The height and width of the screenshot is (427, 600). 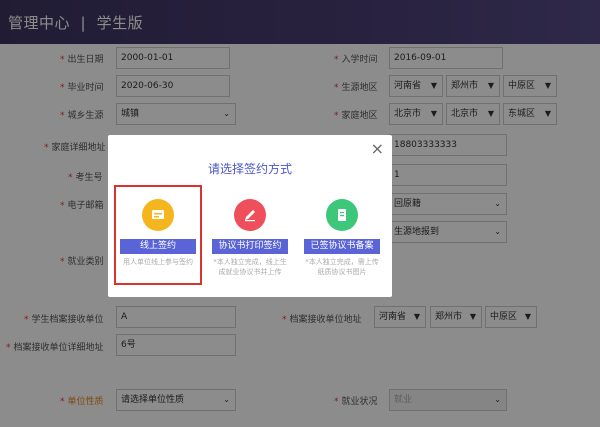 What do you see at coordinates (377, 149) in the screenshot?
I see `close-icon: ×` at bounding box center [377, 149].